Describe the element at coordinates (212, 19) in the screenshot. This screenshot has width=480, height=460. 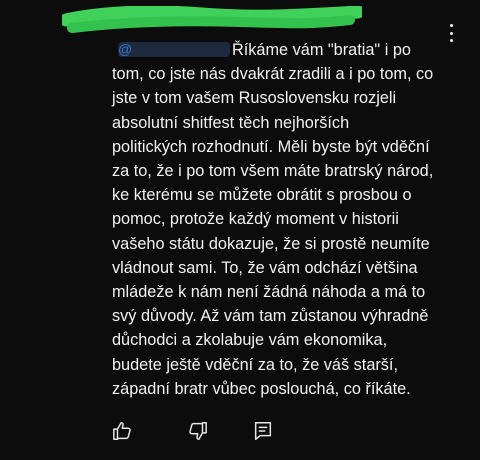
I see `username-redaction` at that location.